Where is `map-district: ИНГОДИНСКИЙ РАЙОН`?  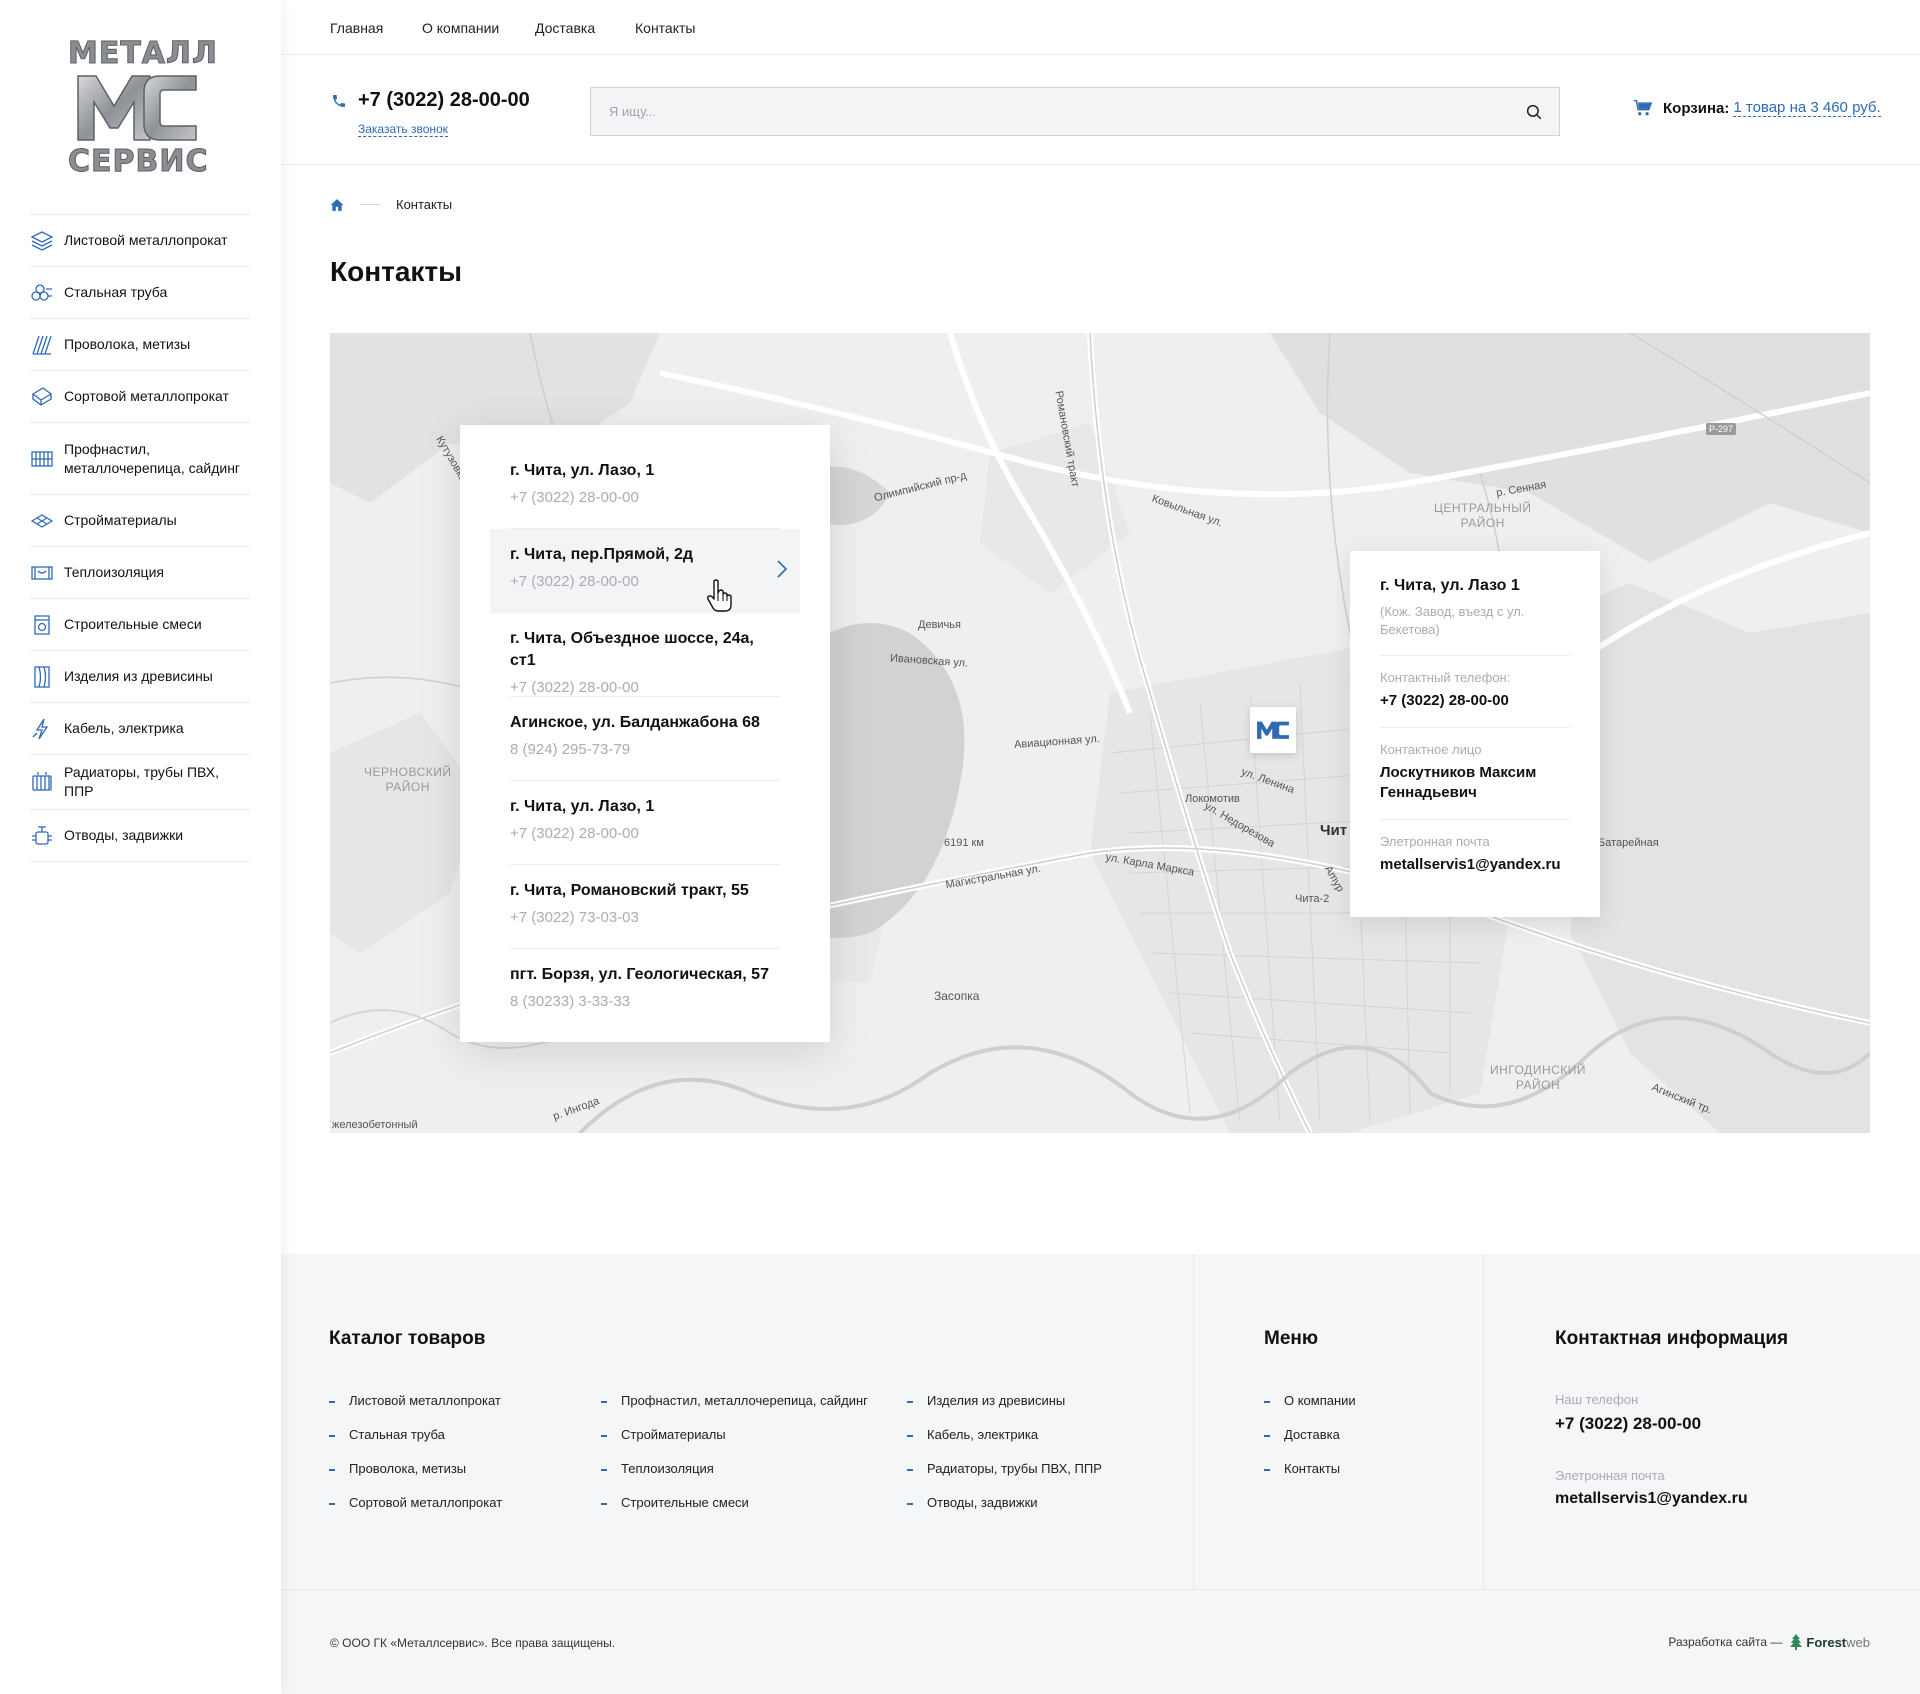
map-district: ИНГОДИНСКИЙ РАЙОН is located at coordinates (1538, 1077).